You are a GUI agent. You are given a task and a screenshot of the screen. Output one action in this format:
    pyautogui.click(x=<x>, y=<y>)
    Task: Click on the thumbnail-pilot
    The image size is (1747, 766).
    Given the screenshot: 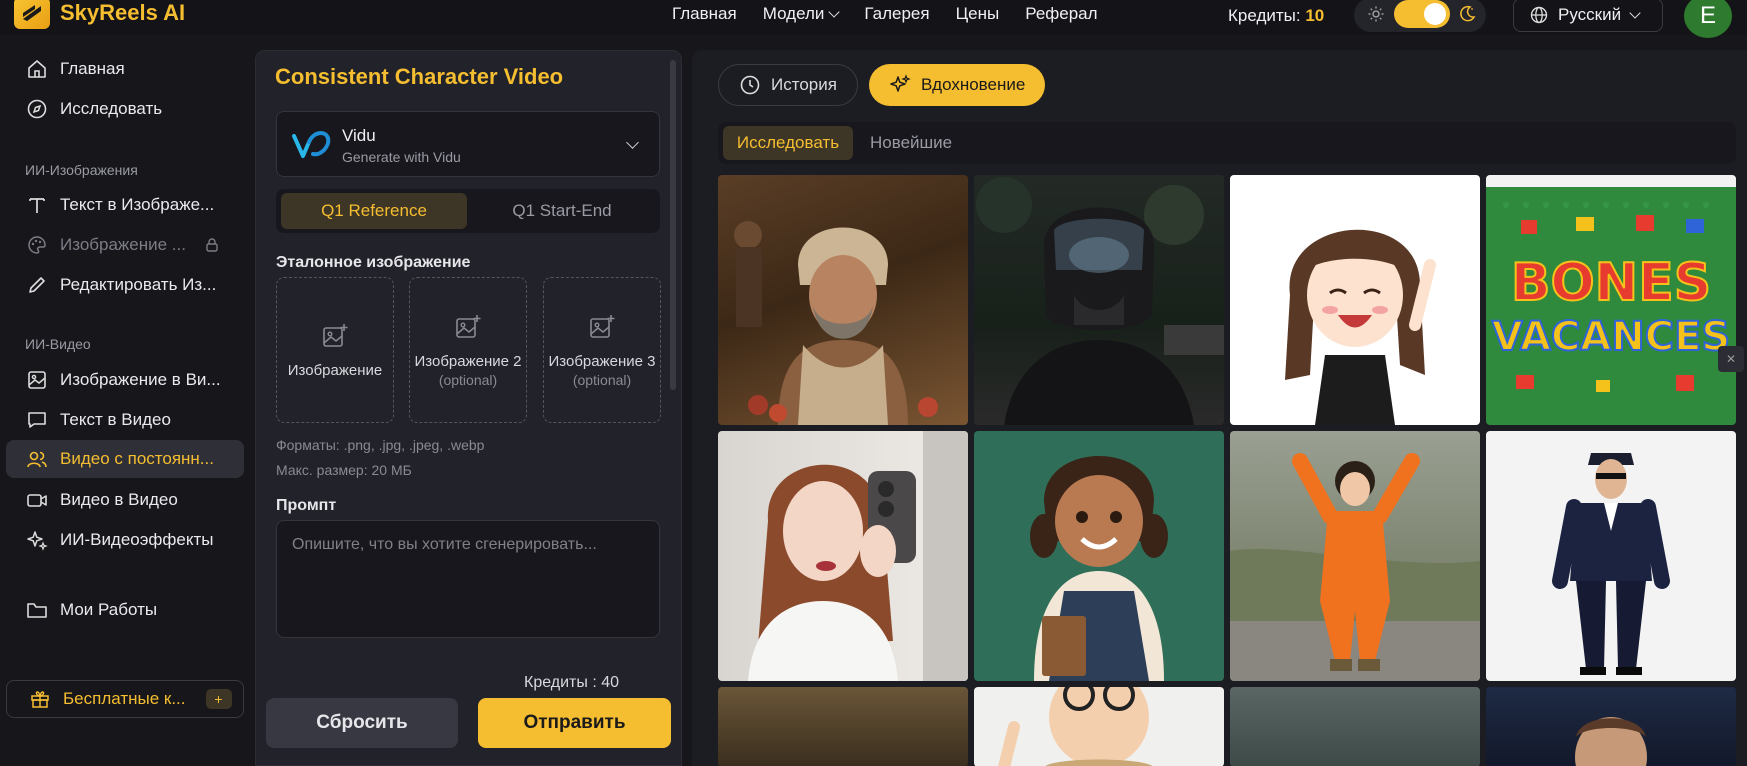 What is the action you would take?
    pyautogui.click(x=1611, y=564)
    